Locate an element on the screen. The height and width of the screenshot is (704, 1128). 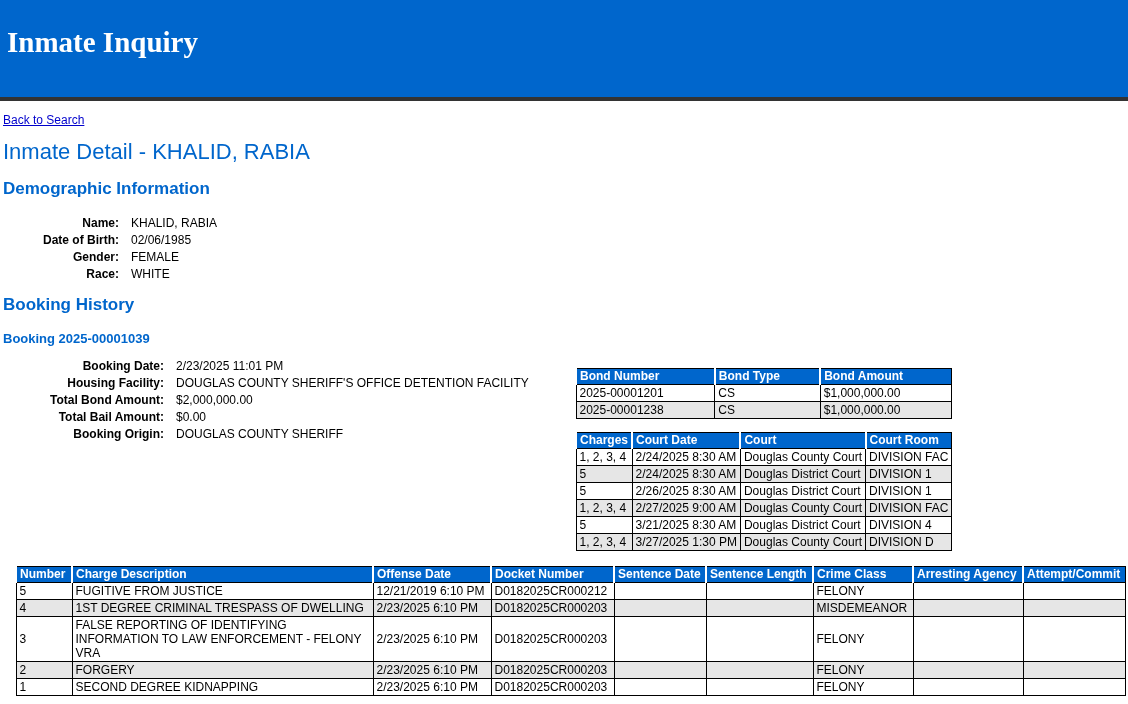
field-value: $0.00 is located at coordinates (191, 417).